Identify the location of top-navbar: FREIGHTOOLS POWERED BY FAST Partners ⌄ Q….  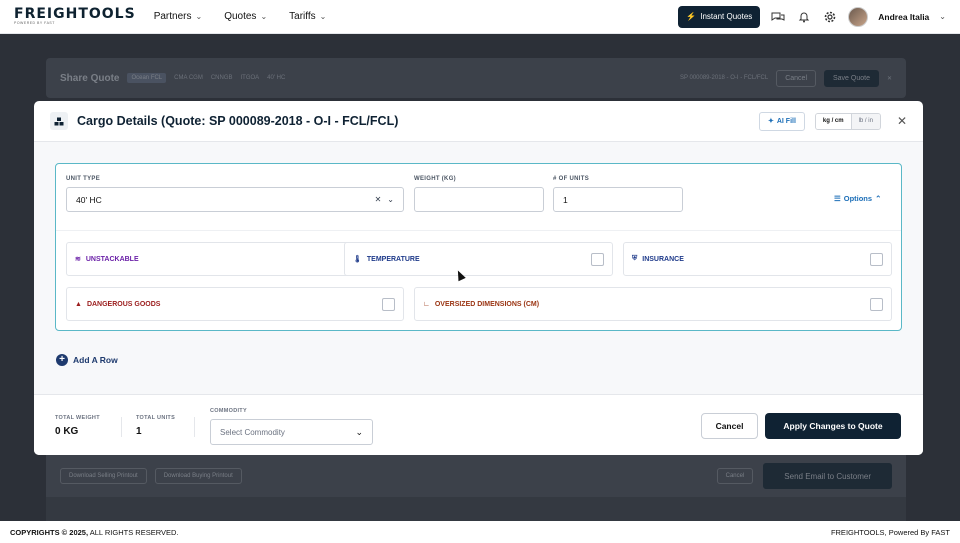
(480, 17).